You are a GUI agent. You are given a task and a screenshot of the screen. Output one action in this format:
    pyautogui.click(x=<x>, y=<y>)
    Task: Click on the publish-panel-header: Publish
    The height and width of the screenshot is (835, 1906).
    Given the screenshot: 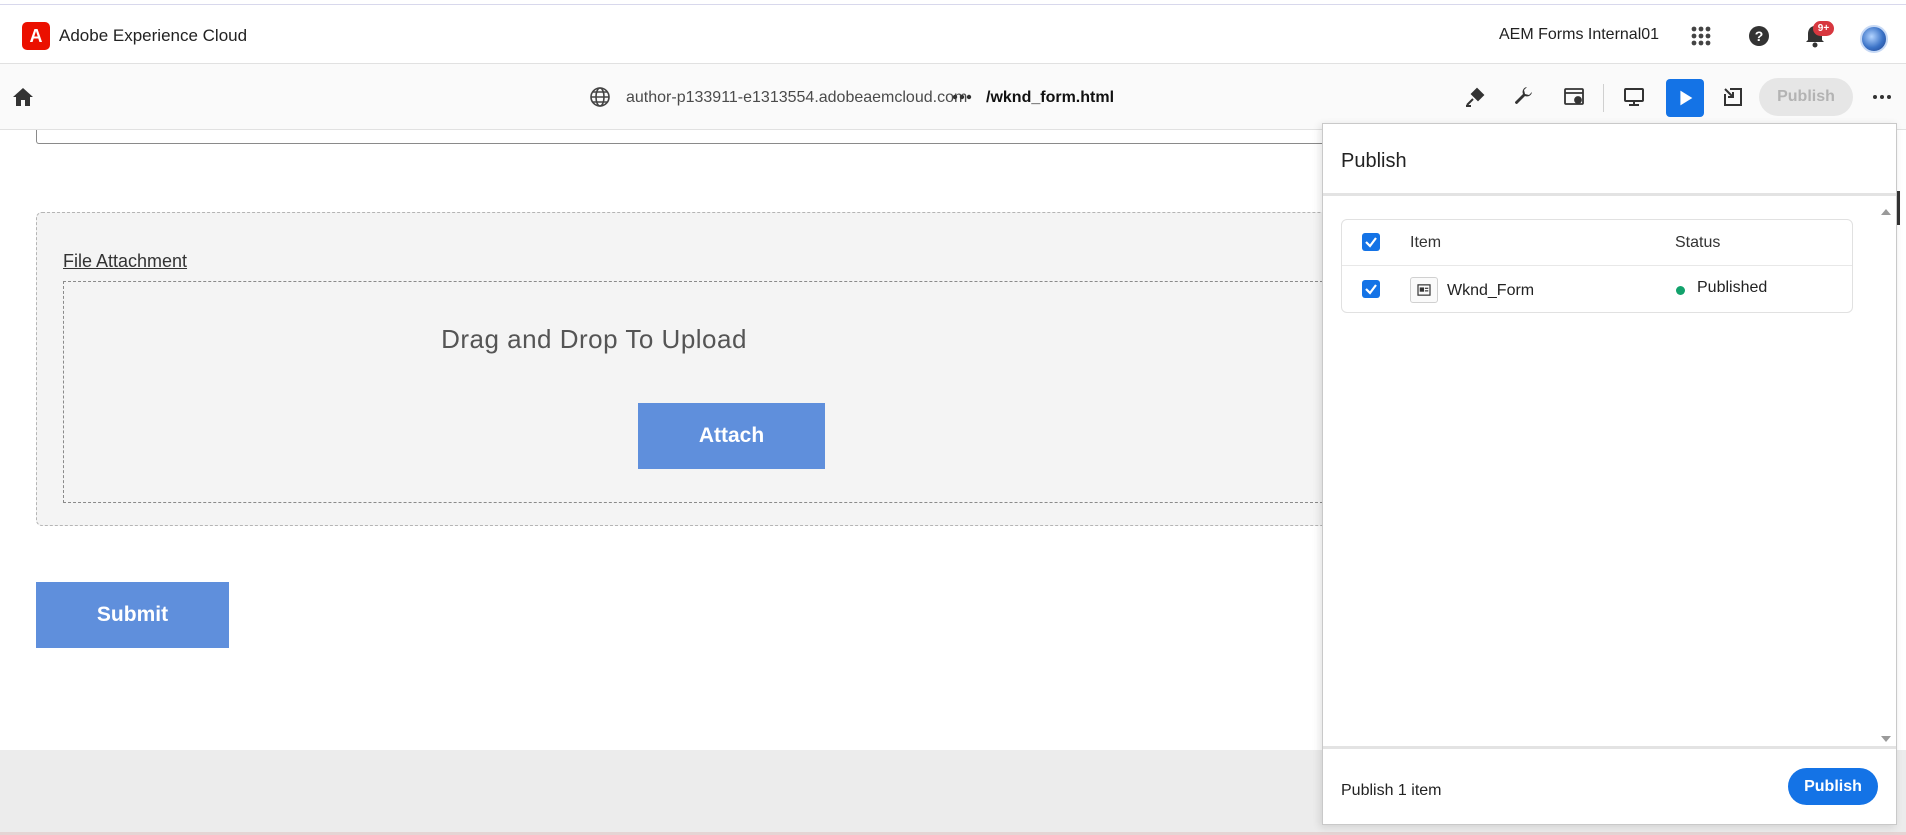 What is the action you would take?
    pyautogui.click(x=1609, y=160)
    